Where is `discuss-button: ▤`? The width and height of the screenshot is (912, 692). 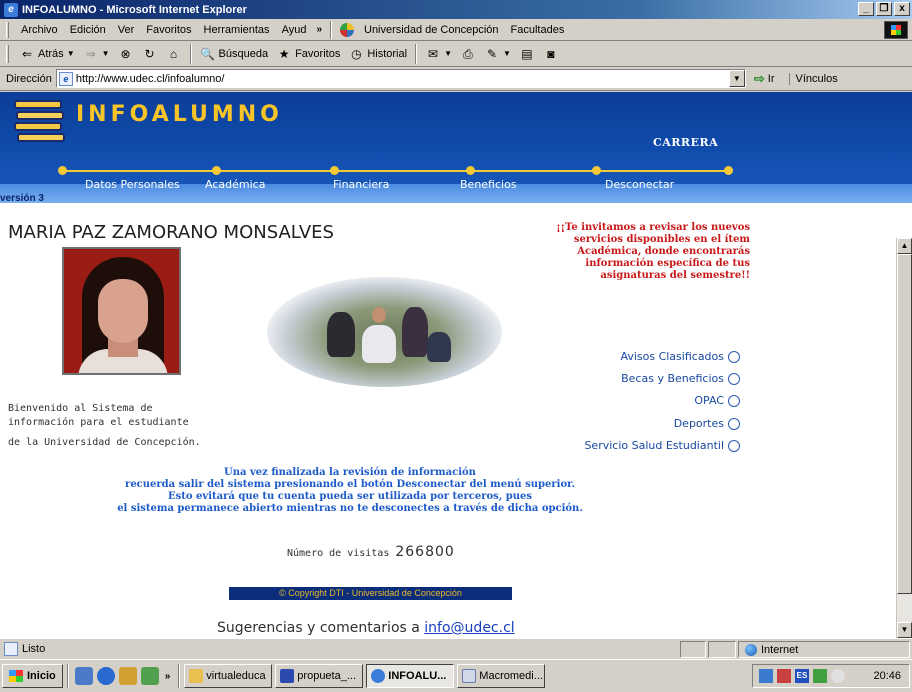
discuss-button: ▤ is located at coordinates (527, 54).